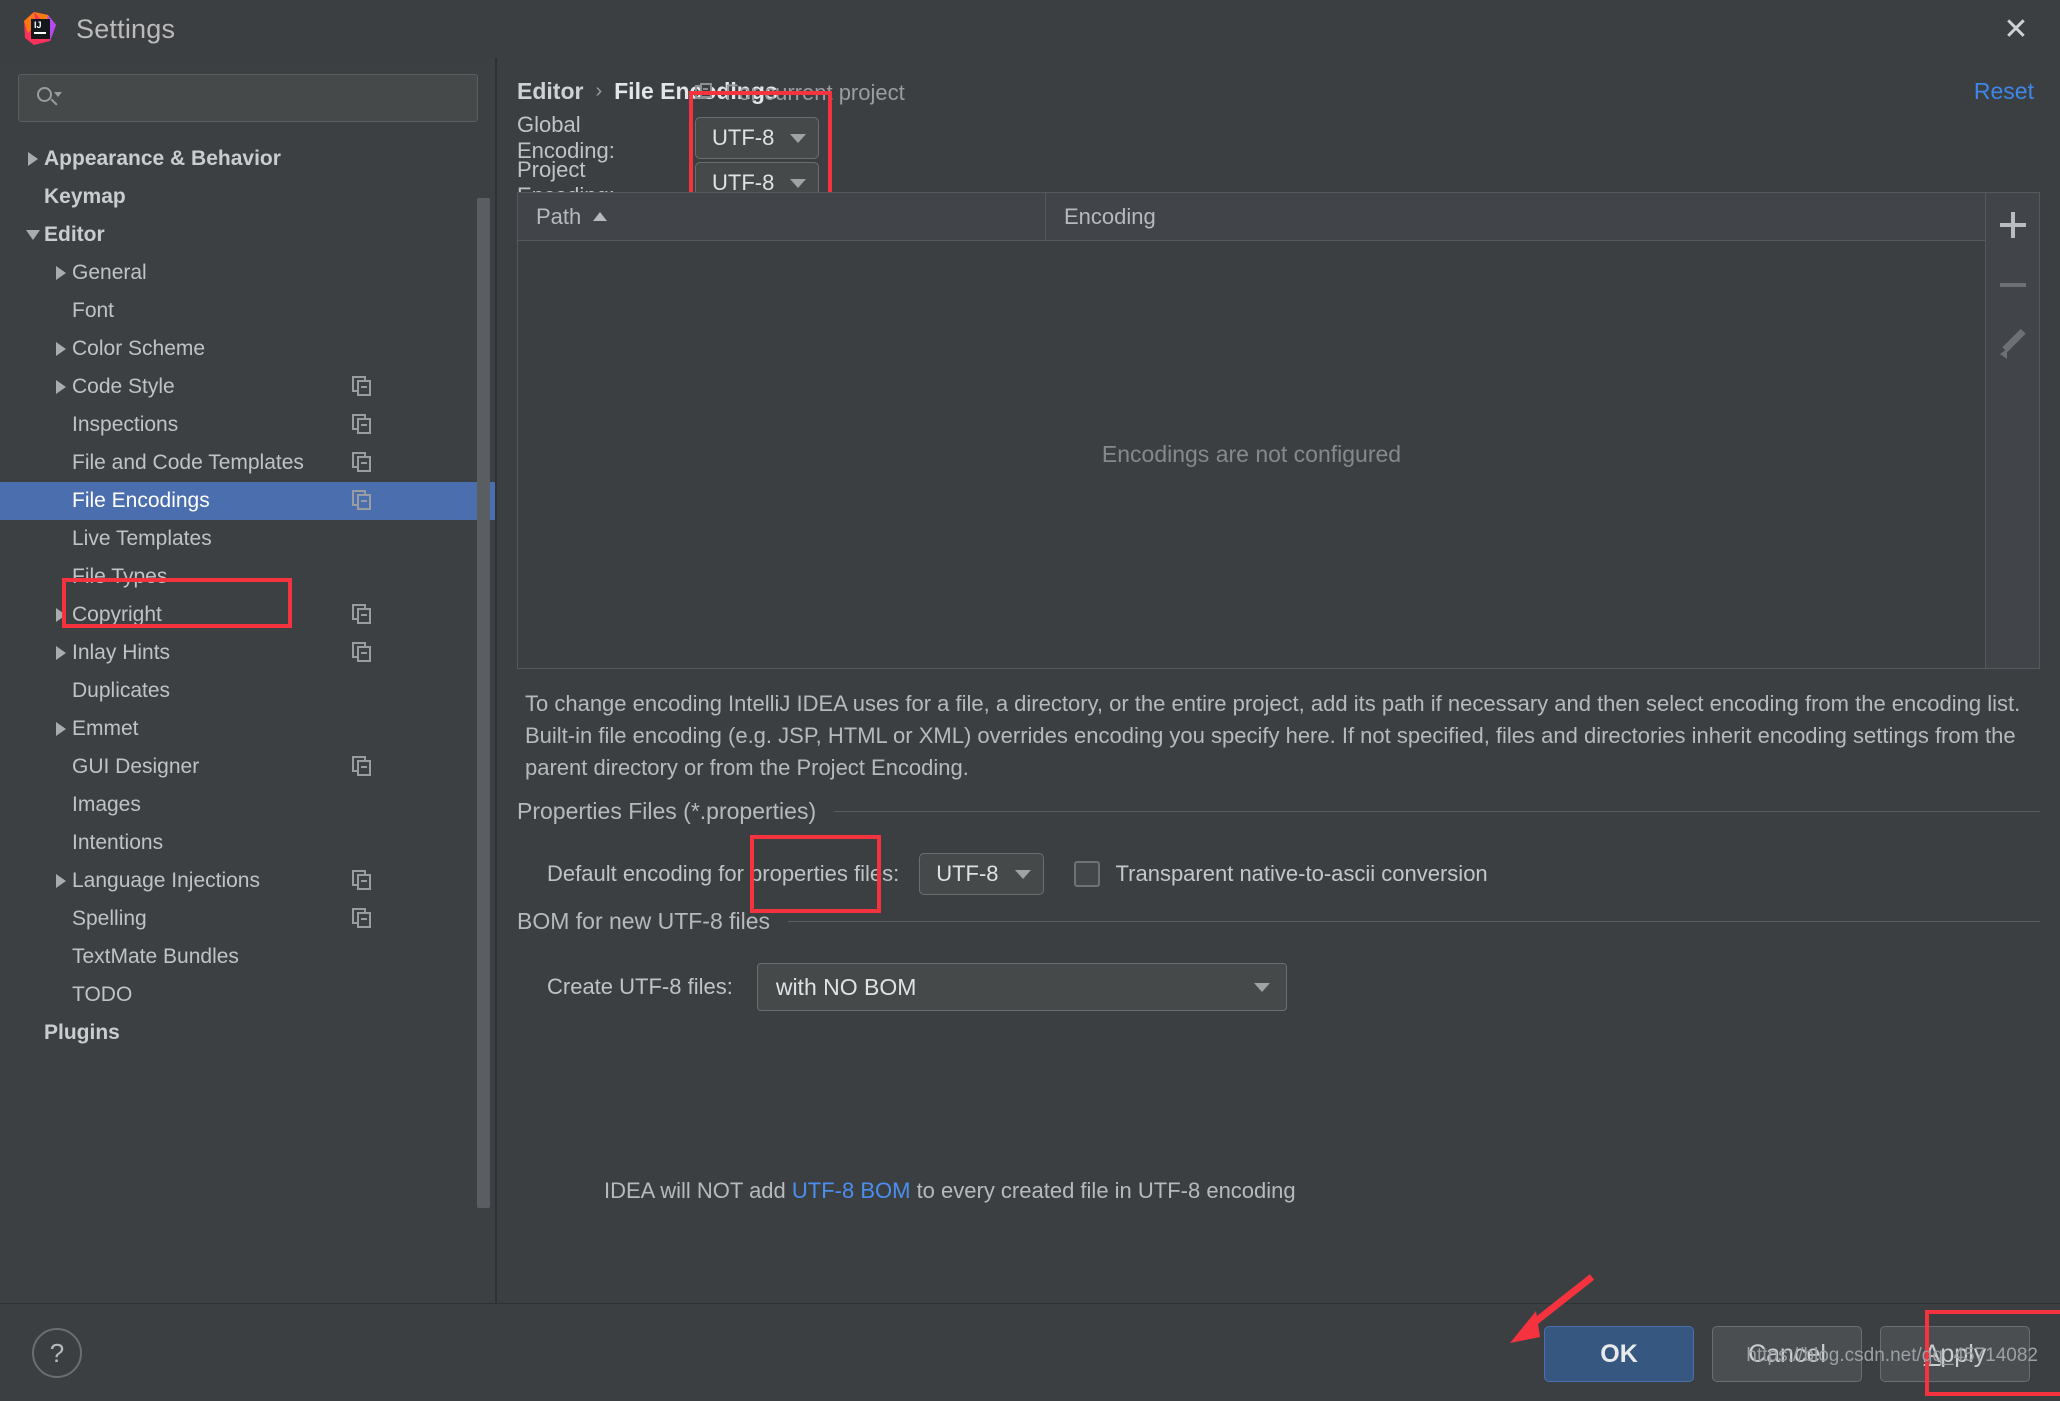 This screenshot has height=1401, width=2060. I want to click on sidebar-item-file-types: File Types, so click(248, 577).